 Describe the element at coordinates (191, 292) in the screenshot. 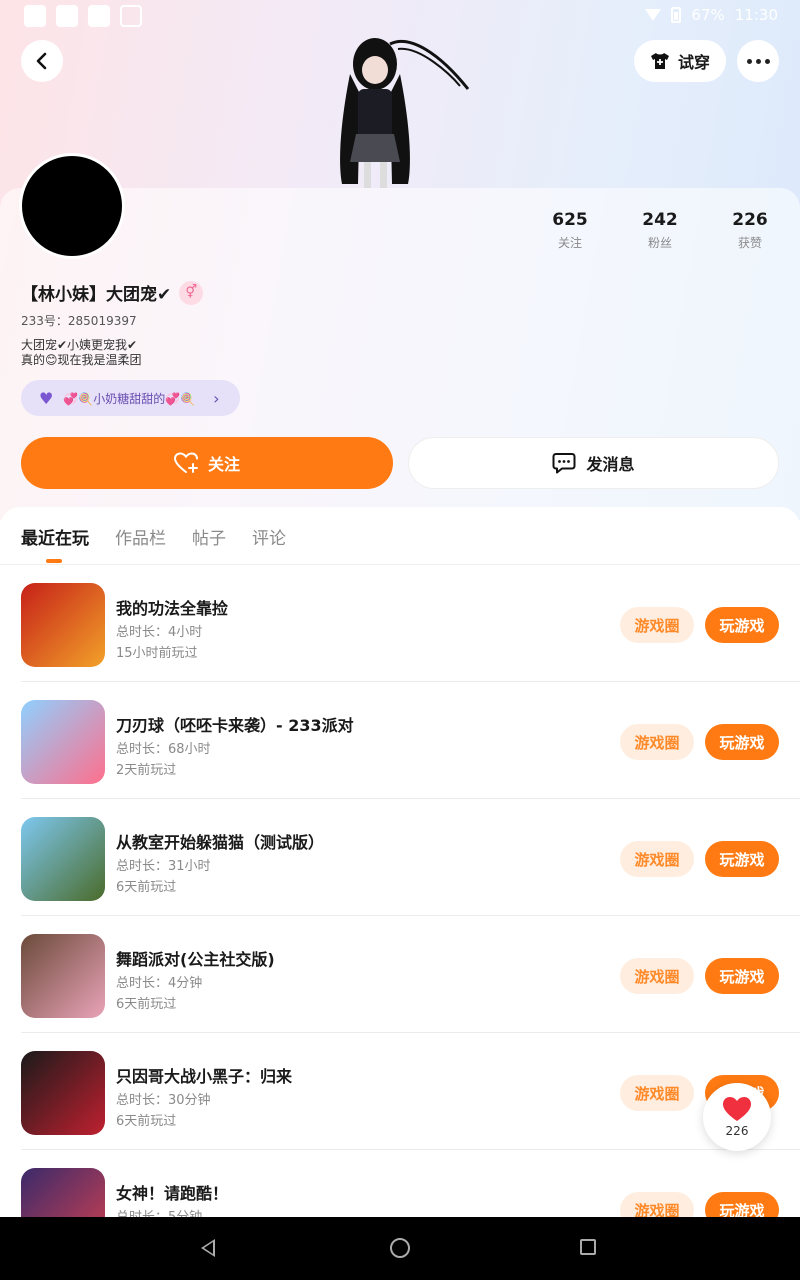

I see `gender-icon: ⚥` at that location.